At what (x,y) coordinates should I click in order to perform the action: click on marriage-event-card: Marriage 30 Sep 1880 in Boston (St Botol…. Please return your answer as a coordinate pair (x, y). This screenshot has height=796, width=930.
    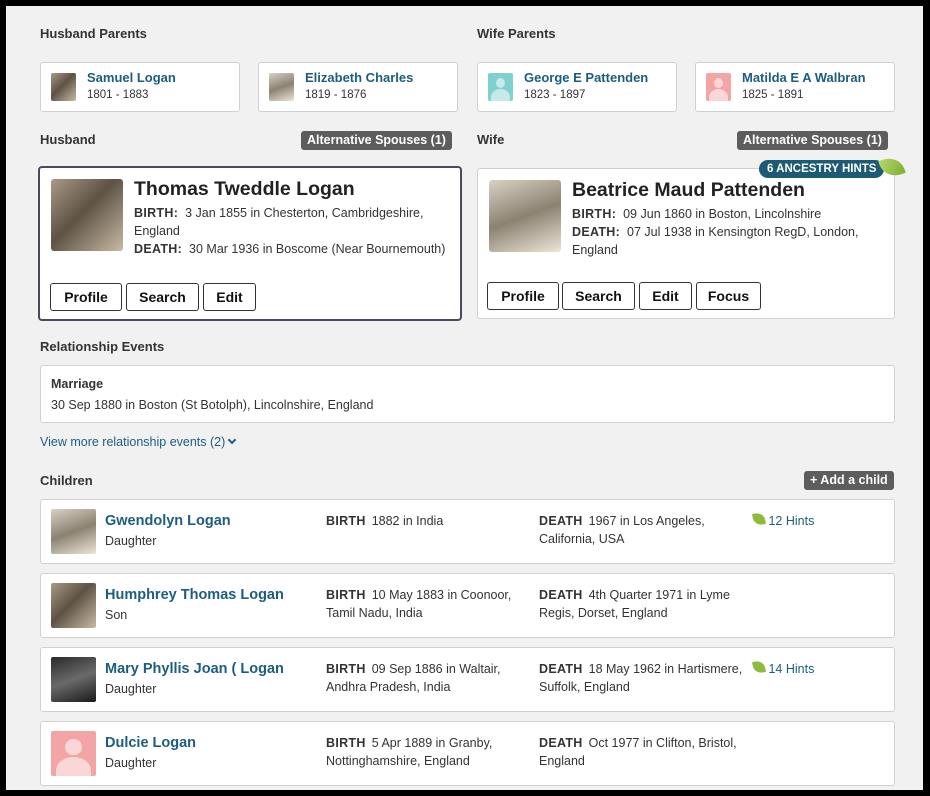
    Looking at the image, I should click on (467, 394).